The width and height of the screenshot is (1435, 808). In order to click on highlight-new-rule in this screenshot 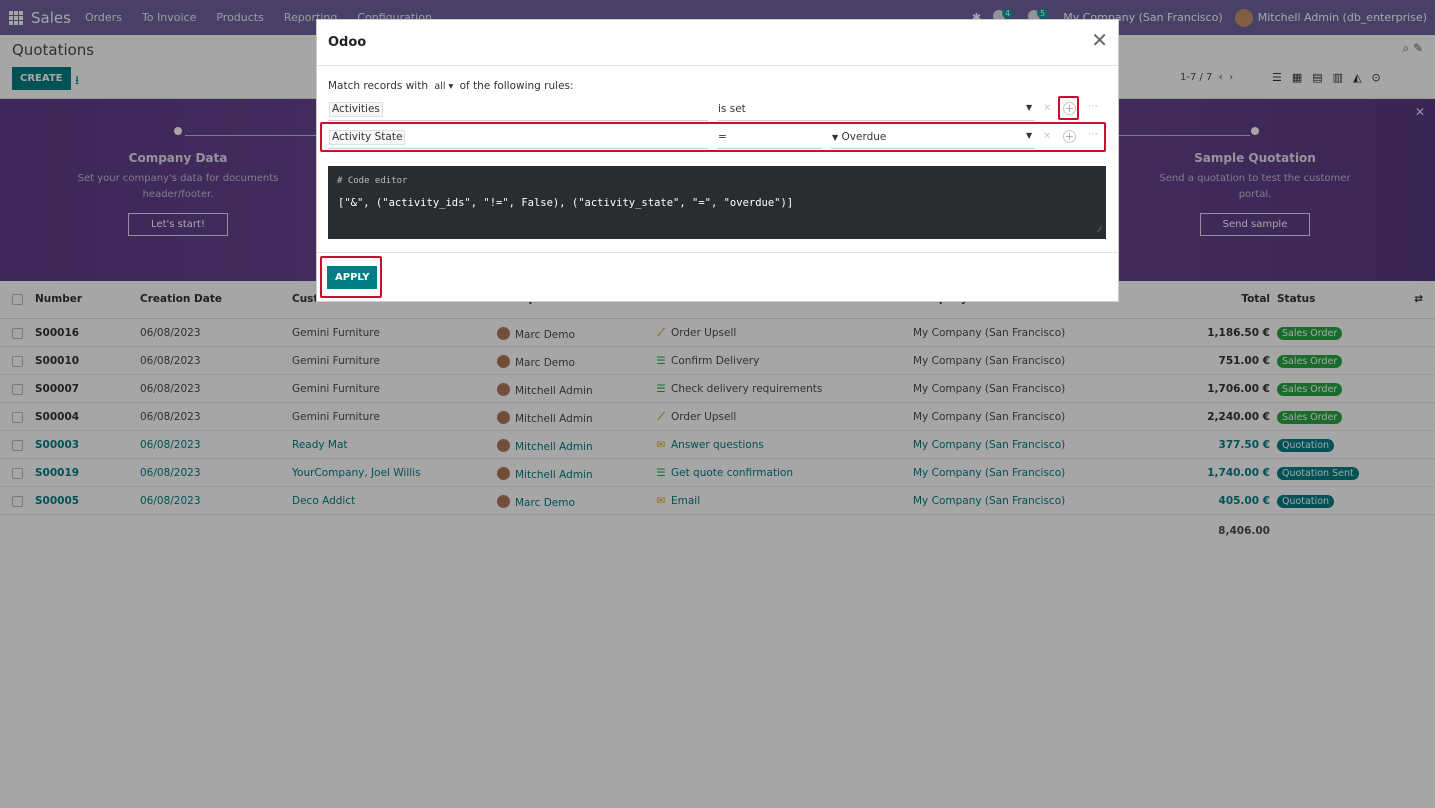, I will do `click(713, 137)`.